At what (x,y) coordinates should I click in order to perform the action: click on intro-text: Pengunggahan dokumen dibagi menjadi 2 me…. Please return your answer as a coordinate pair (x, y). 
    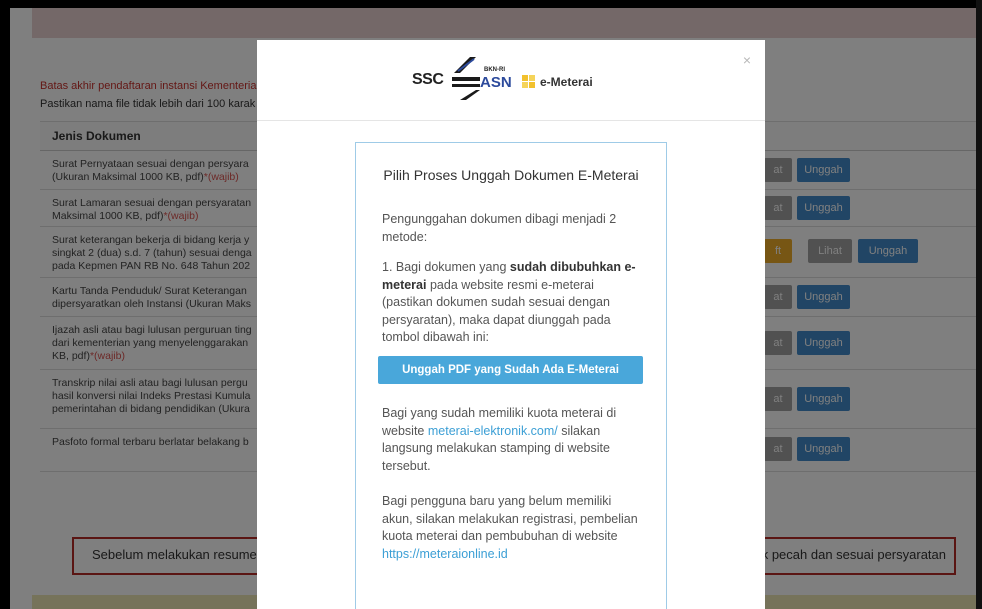
    Looking at the image, I should click on (499, 228).